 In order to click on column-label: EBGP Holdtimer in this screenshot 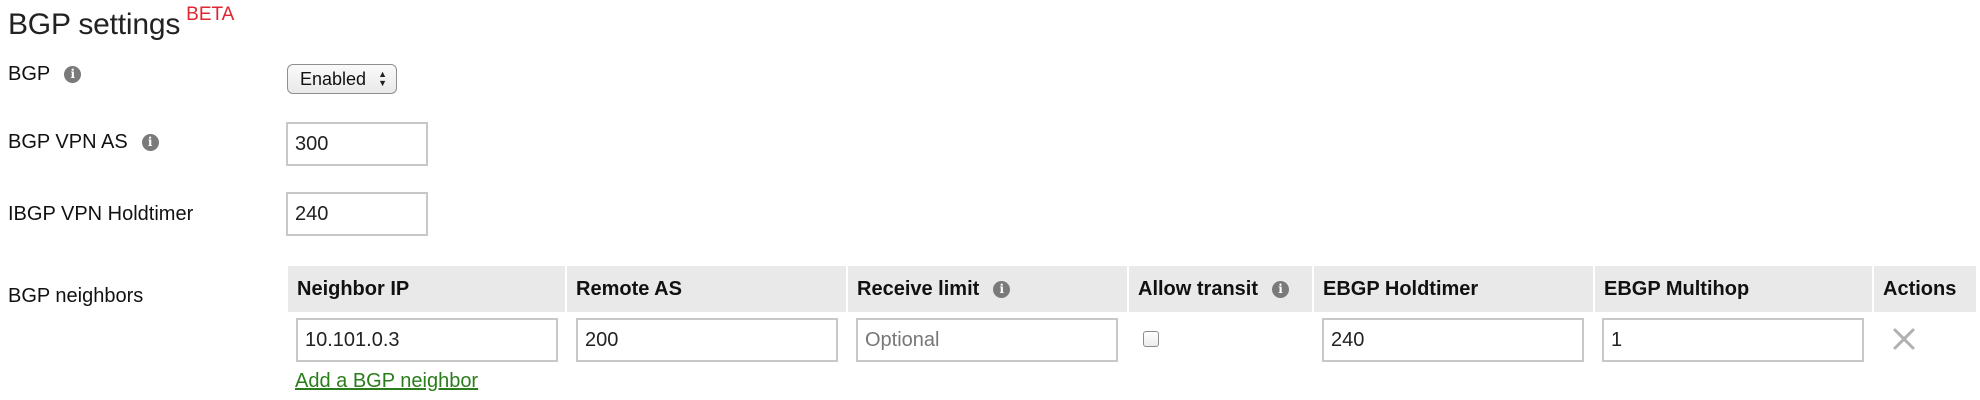, I will do `click(1401, 288)`.